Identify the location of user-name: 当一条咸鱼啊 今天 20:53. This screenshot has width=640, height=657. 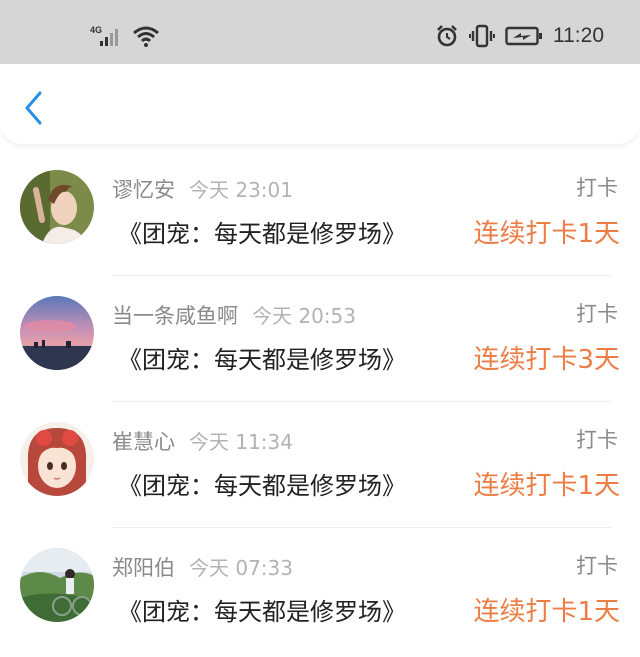
(234, 315).